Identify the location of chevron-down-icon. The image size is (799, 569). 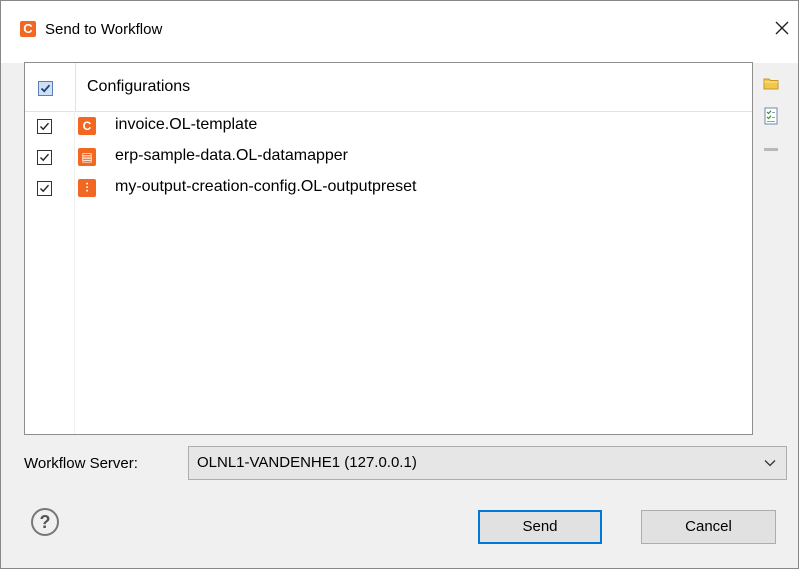
(770, 463).